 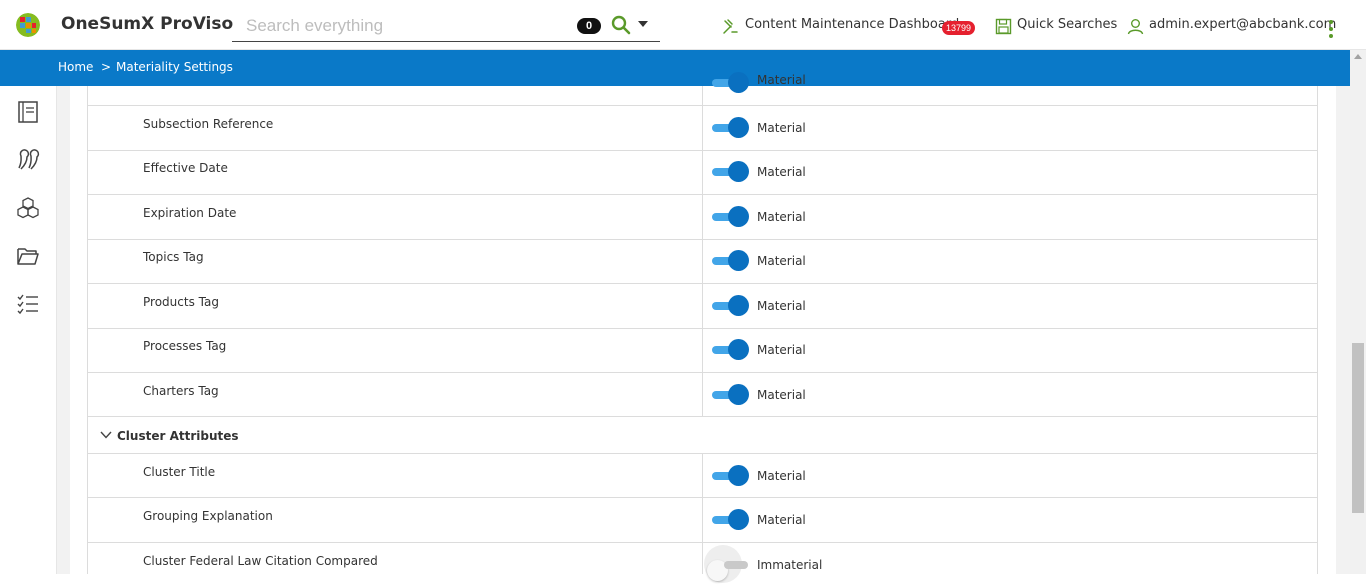 I want to click on hammer-icon, so click(x=730, y=26).